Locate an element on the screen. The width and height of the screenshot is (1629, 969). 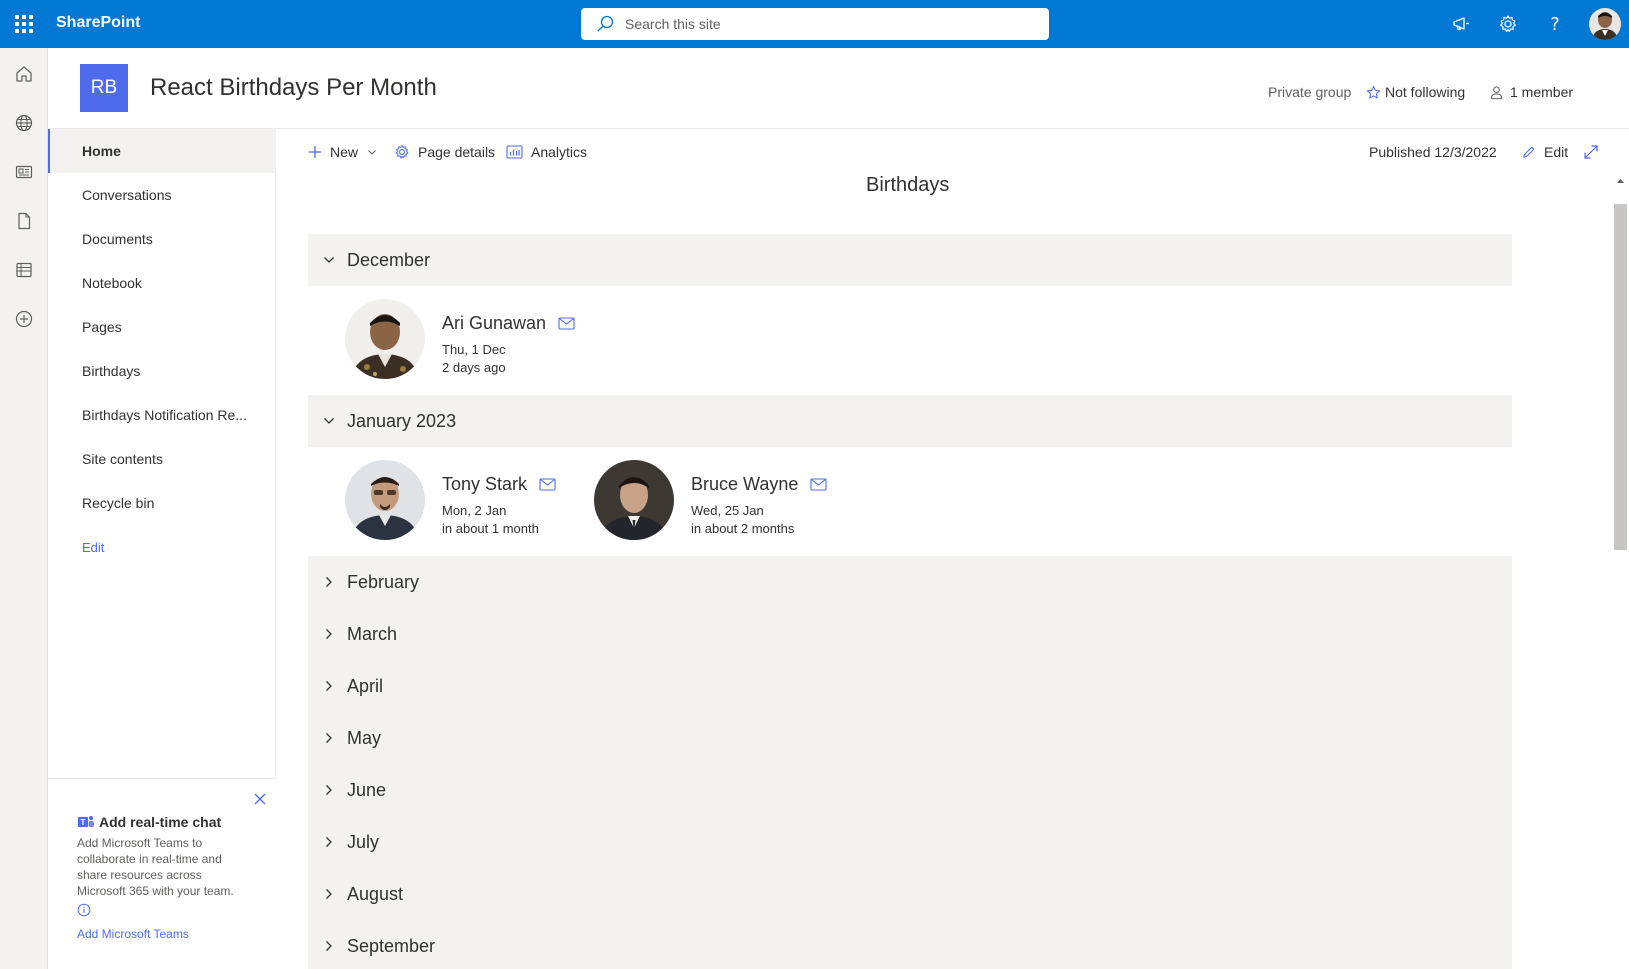
nav-item-home: Home is located at coordinates (162, 151).